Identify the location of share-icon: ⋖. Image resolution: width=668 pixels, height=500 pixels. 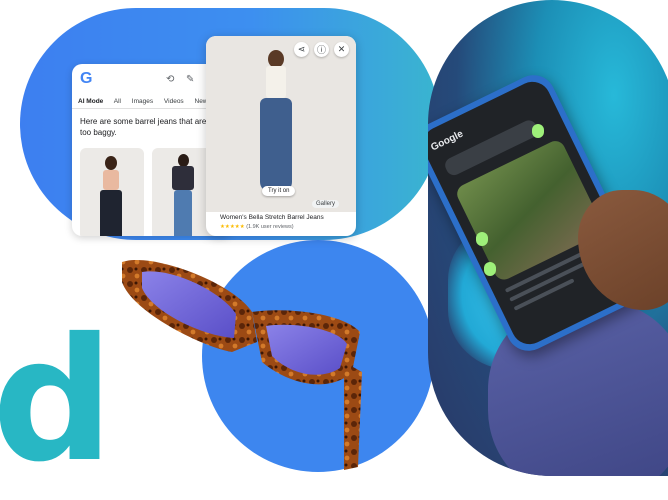
(301, 49).